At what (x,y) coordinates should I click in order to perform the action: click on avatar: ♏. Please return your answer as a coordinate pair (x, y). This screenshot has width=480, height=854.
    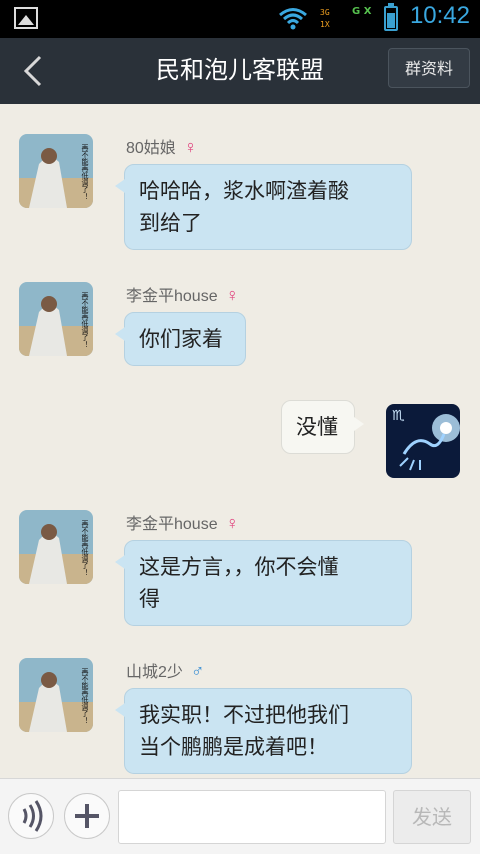
    Looking at the image, I should click on (423, 441).